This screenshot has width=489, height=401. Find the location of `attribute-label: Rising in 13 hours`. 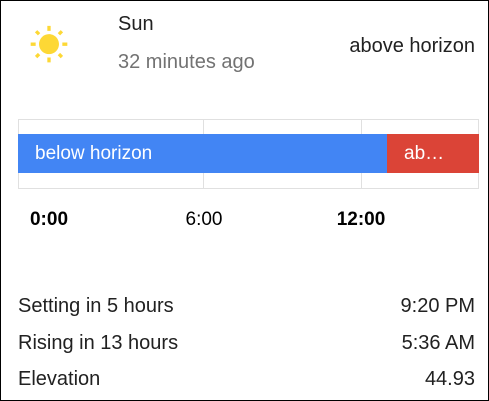

attribute-label: Rising in 13 hours is located at coordinates (98, 342).